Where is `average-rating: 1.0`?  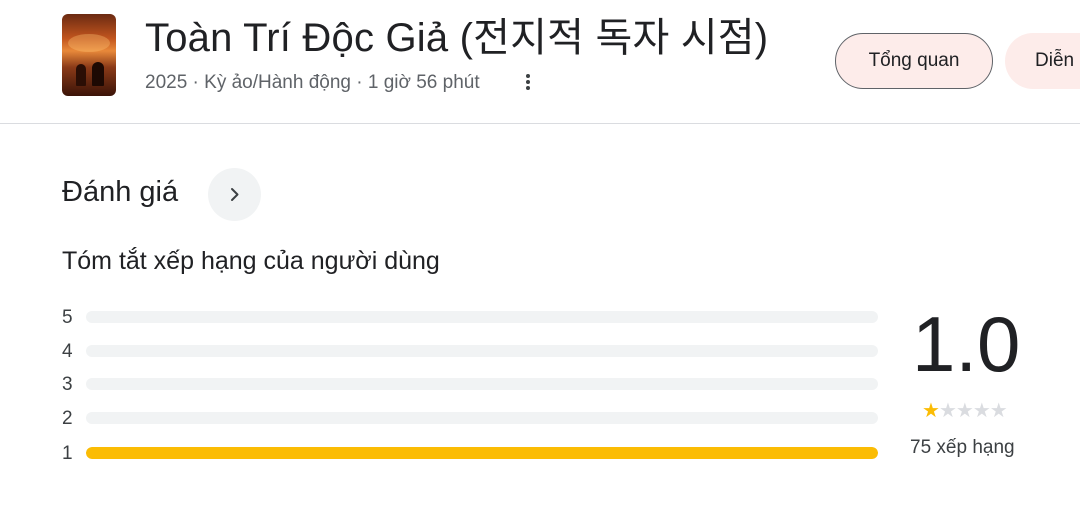 average-rating: 1.0 is located at coordinates (966, 344).